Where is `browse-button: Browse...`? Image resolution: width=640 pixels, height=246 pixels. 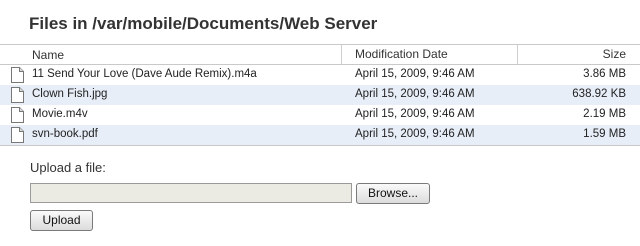
browse-button: Browse... is located at coordinates (393, 193).